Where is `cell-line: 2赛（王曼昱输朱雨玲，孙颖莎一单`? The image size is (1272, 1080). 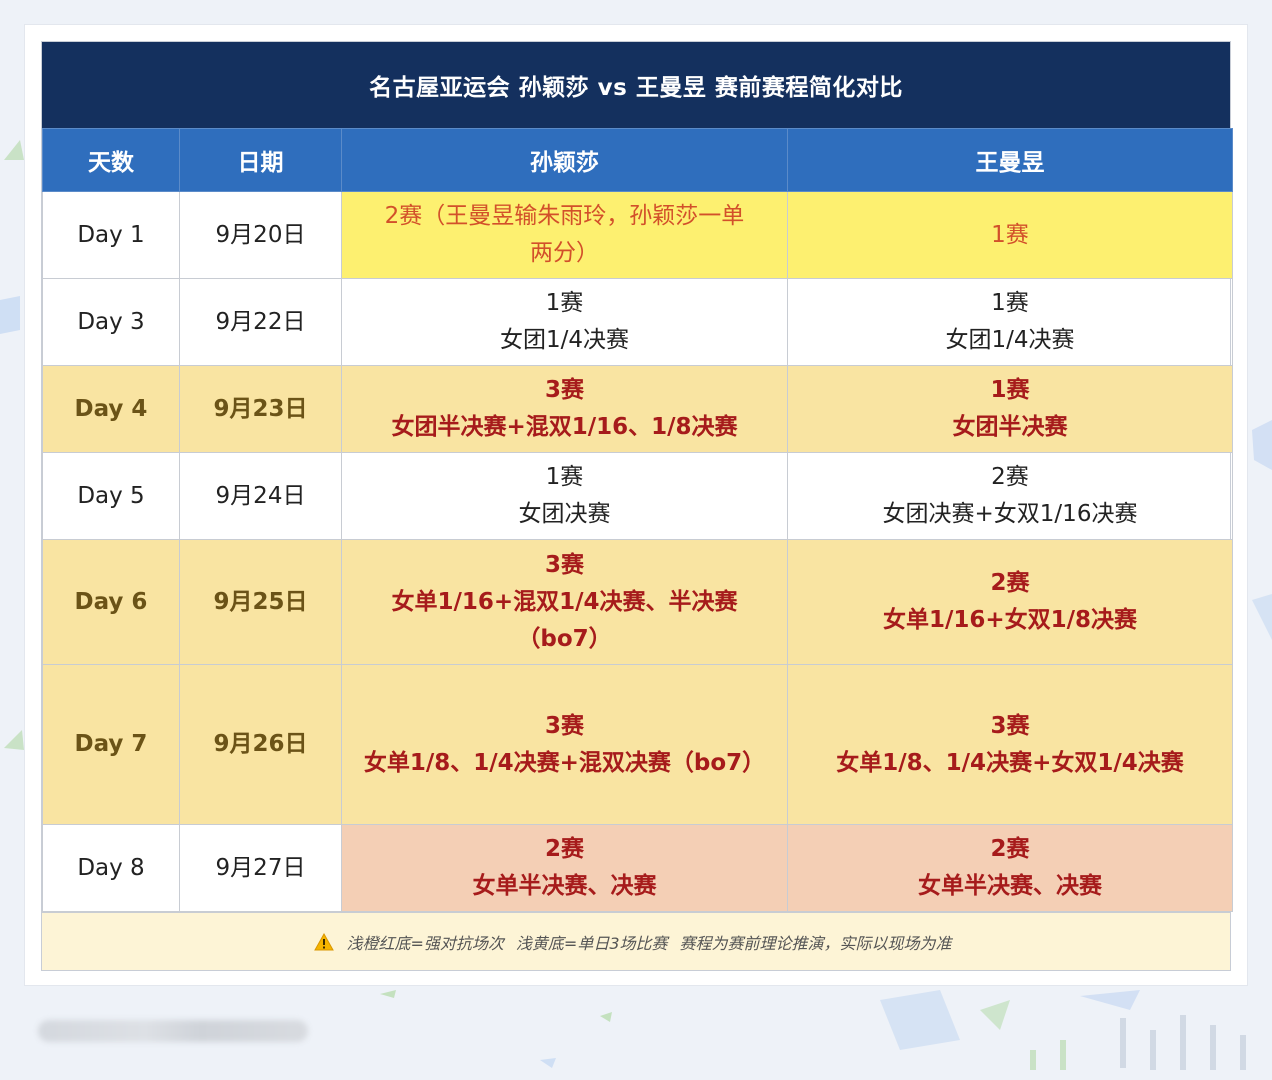 cell-line: 2赛（王曼昱输朱雨玲，孙颖莎一单 is located at coordinates (564, 216).